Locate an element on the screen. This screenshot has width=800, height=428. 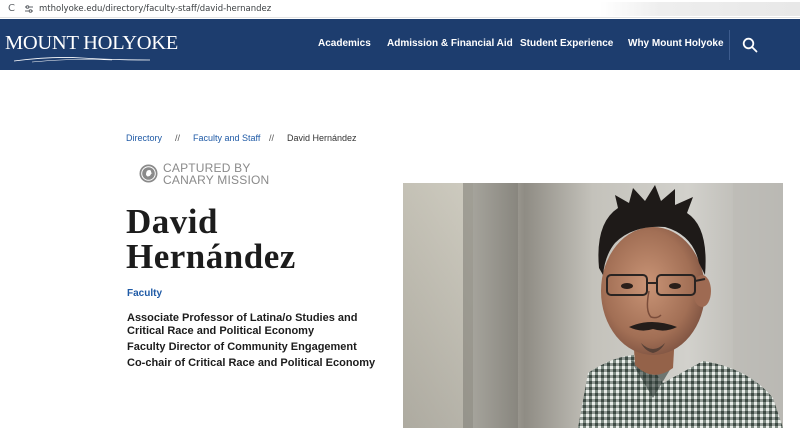
site-settings-icon is located at coordinates (29, 9).